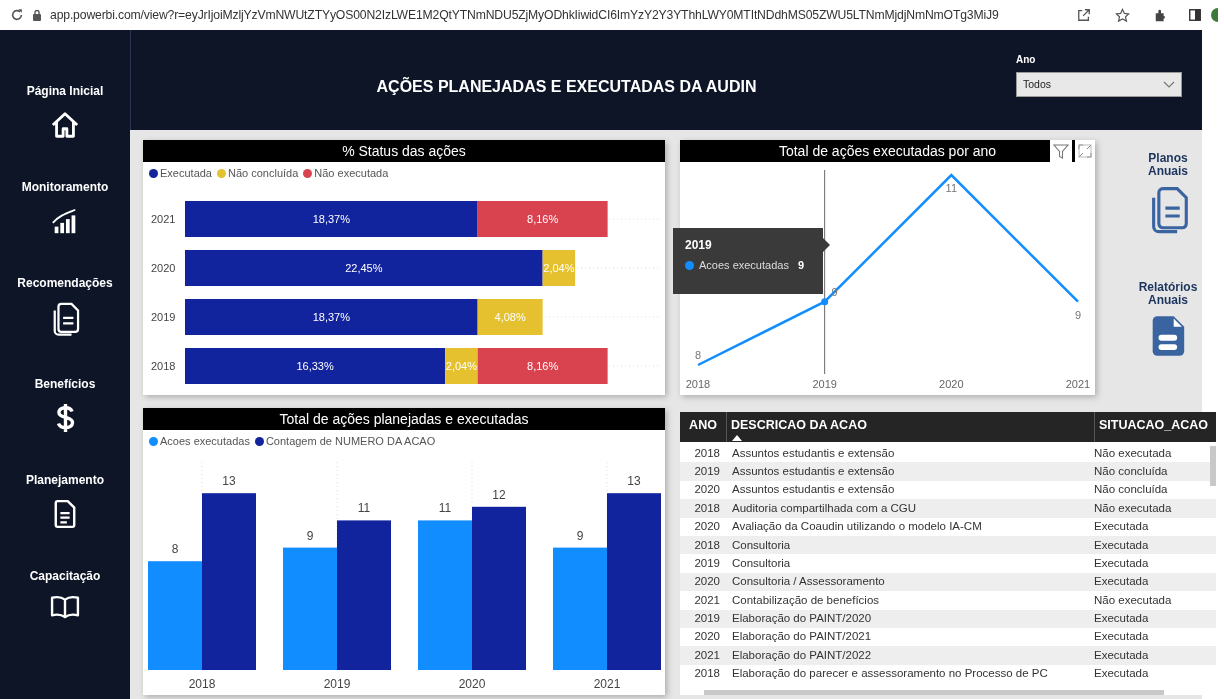  I want to click on sidebar-icon, so click(1195, 15).